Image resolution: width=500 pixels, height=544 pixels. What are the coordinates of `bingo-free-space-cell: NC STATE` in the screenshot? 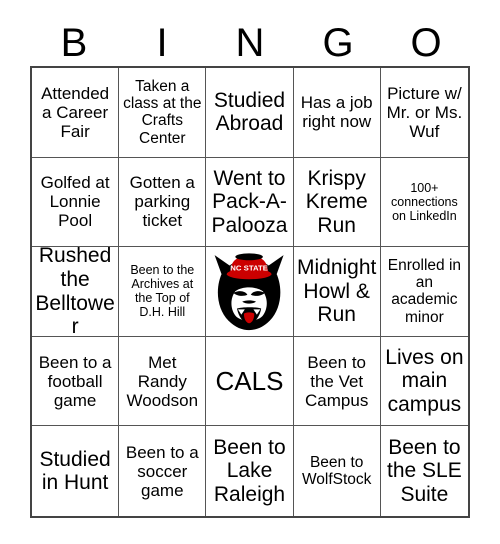 It's located at (250, 292).